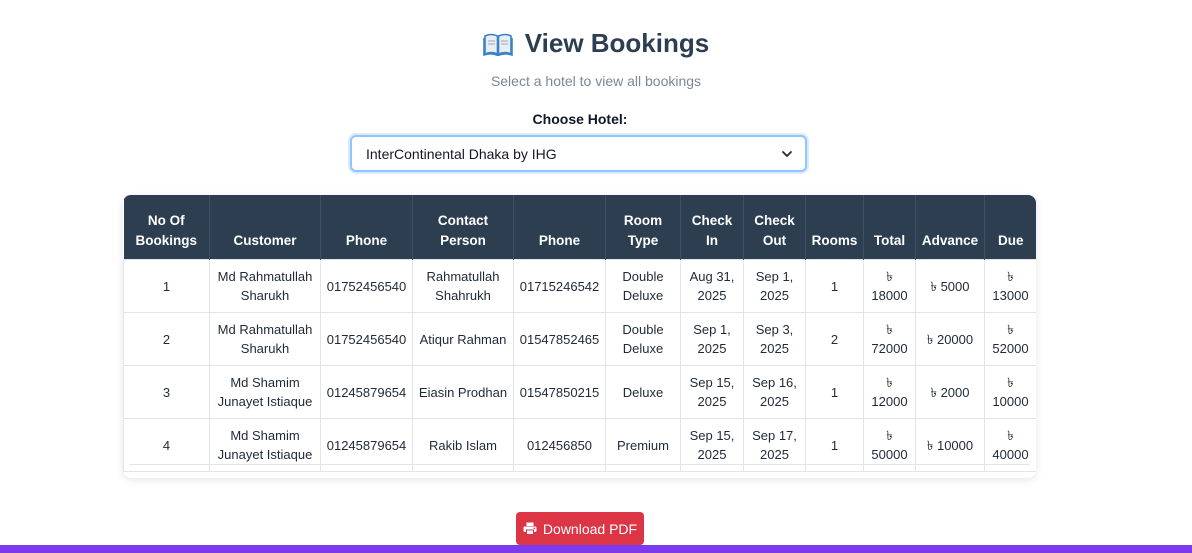  I want to click on column-header-text: Phone, so click(559, 240).